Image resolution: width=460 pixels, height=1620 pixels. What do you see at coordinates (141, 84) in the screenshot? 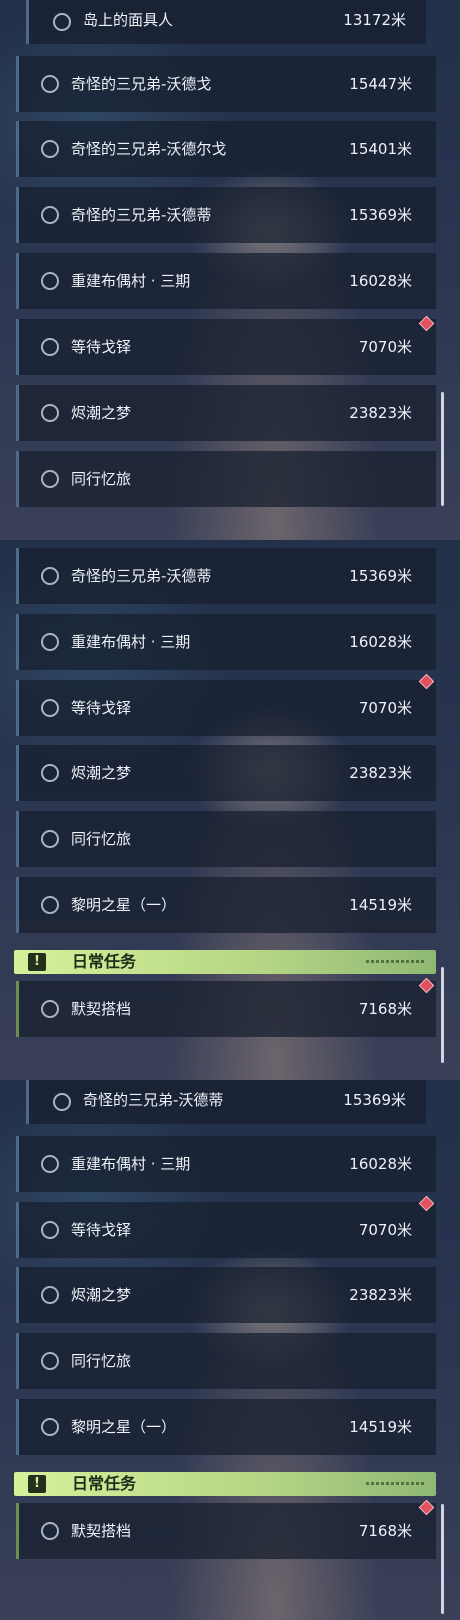
I see `quest-name: 奇怪的三兄弟-沃德戈` at bounding box center [141, 84].